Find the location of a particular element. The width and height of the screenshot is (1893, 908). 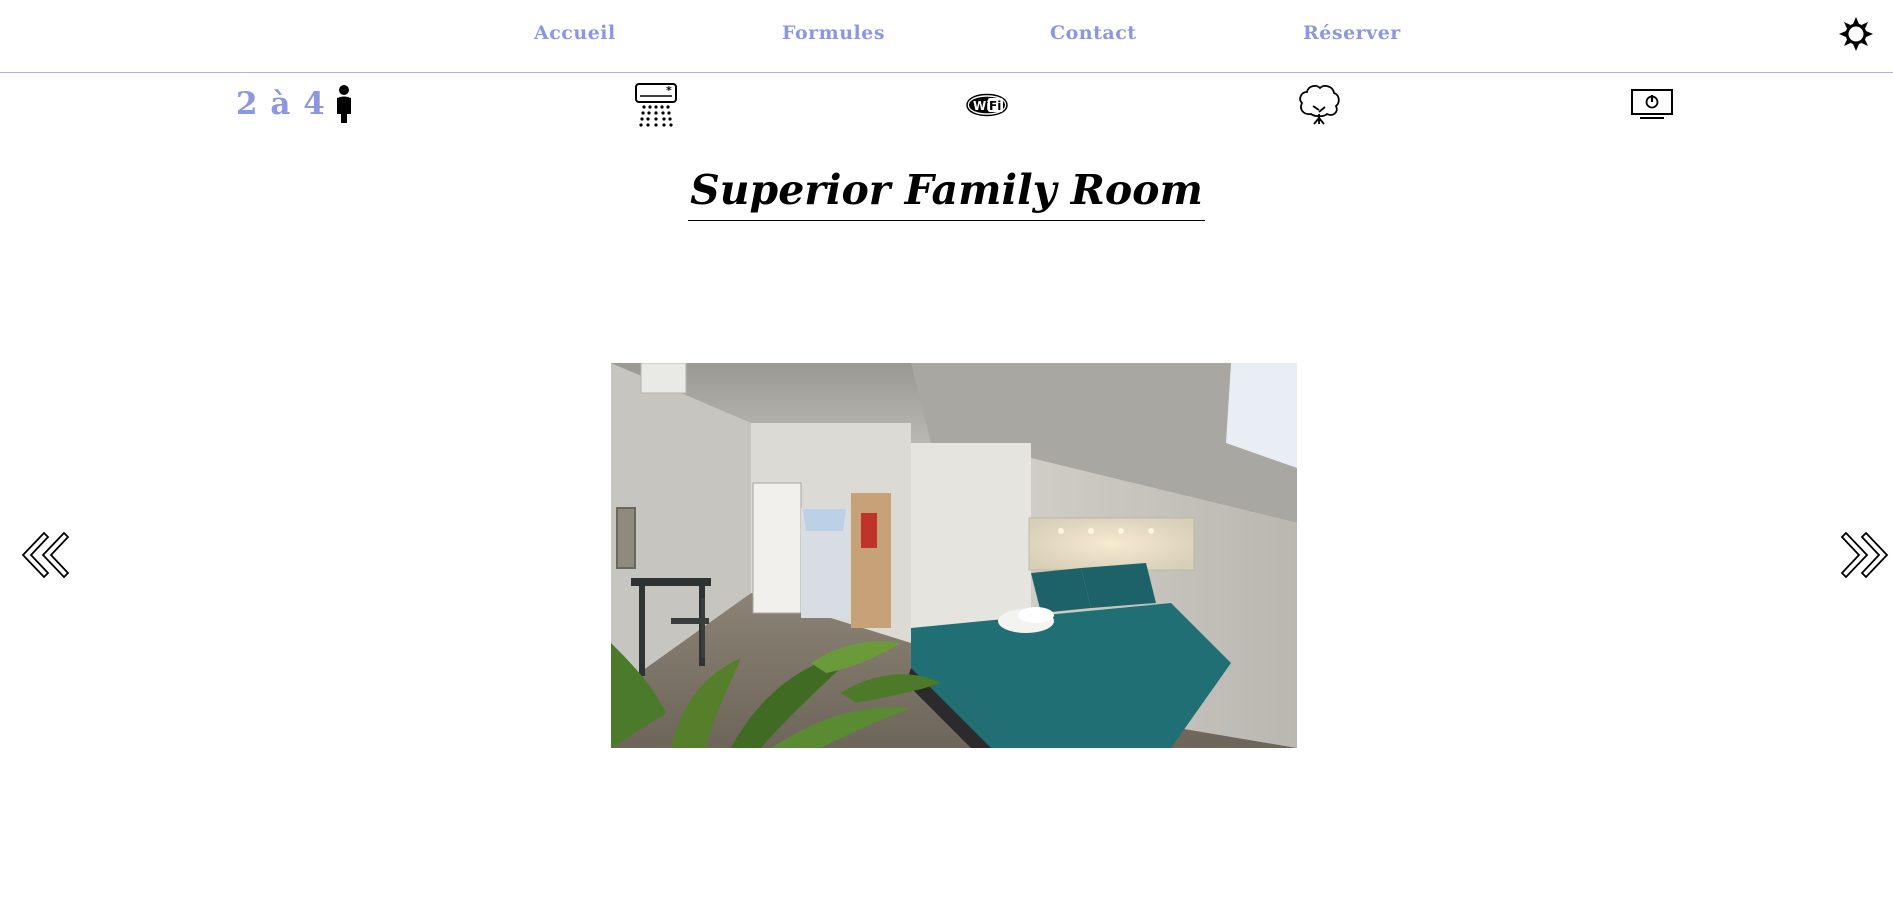

nav-link-formules: Formules is located at coordinates (833, 33).